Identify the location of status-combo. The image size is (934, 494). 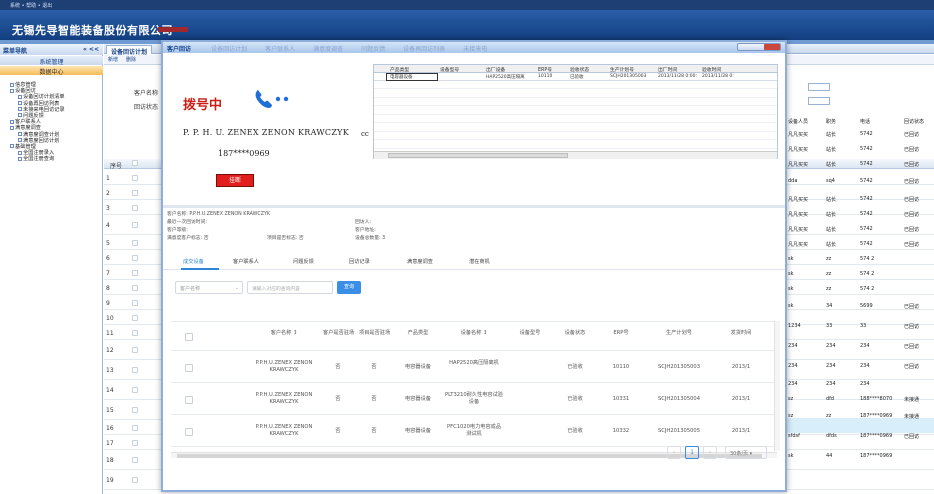
(819, 87).